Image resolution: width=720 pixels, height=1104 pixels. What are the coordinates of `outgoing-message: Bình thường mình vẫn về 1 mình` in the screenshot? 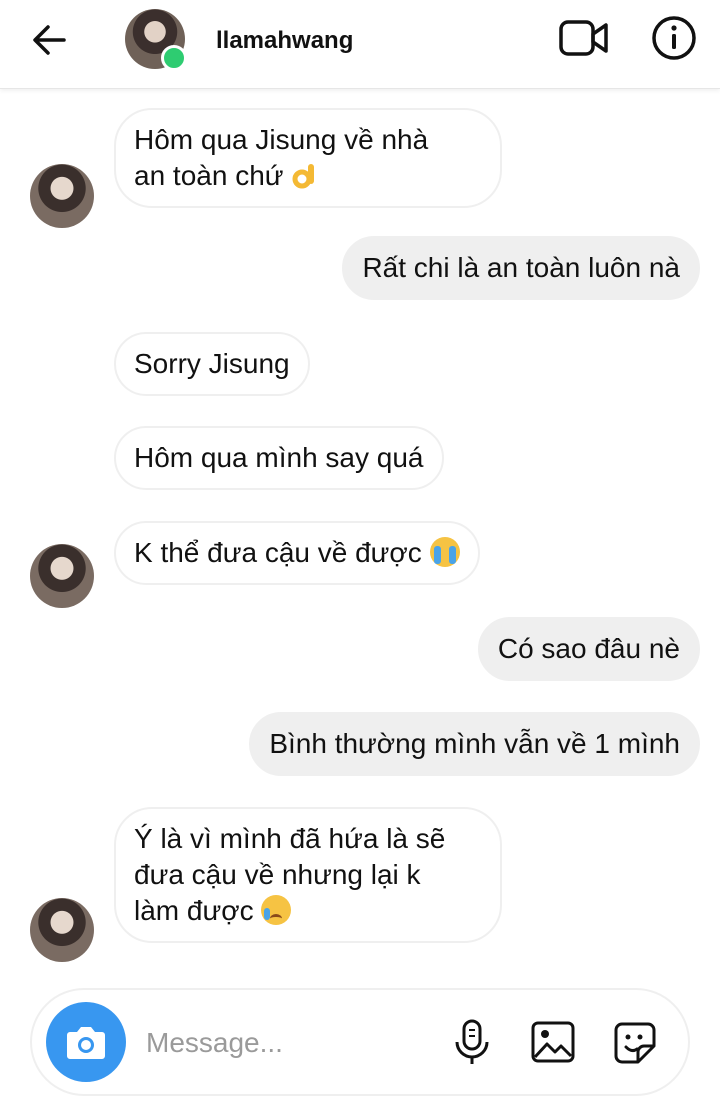 It's located at (474, 744).